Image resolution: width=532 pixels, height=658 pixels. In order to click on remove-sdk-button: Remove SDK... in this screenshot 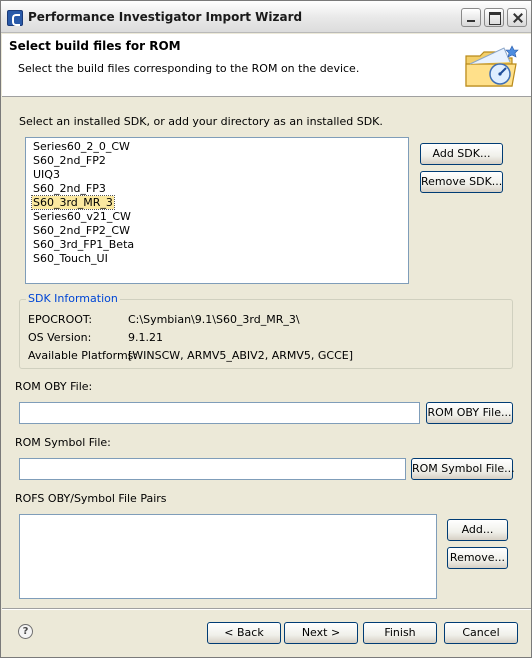, I will do `click(461, 182)`.